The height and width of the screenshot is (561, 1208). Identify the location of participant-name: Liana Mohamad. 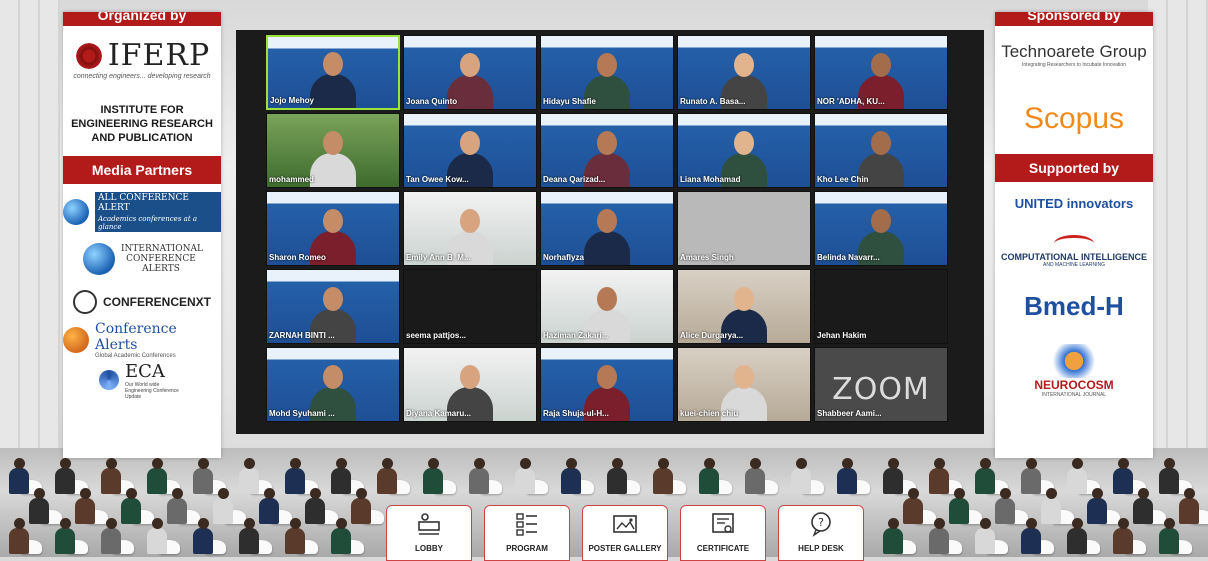
(710, 179).